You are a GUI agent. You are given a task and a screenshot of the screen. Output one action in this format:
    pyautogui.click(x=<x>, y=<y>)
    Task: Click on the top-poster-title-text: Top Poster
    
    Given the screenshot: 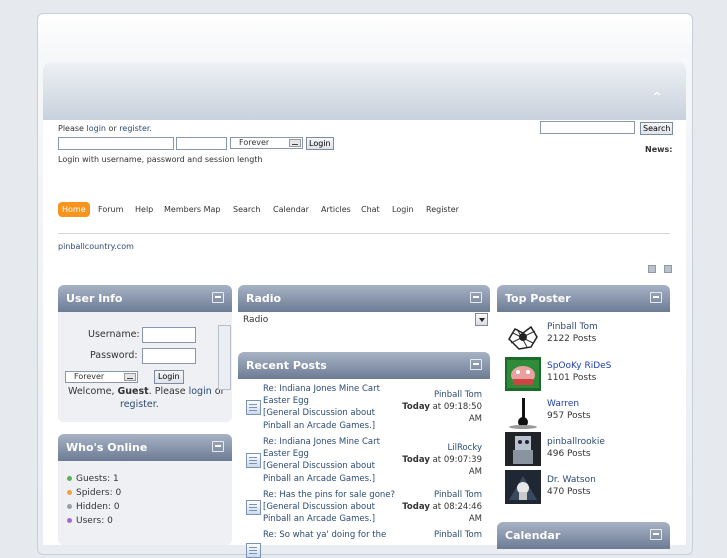 What is the action you would take?
    pyautogui.click(x=538, y=298)
    